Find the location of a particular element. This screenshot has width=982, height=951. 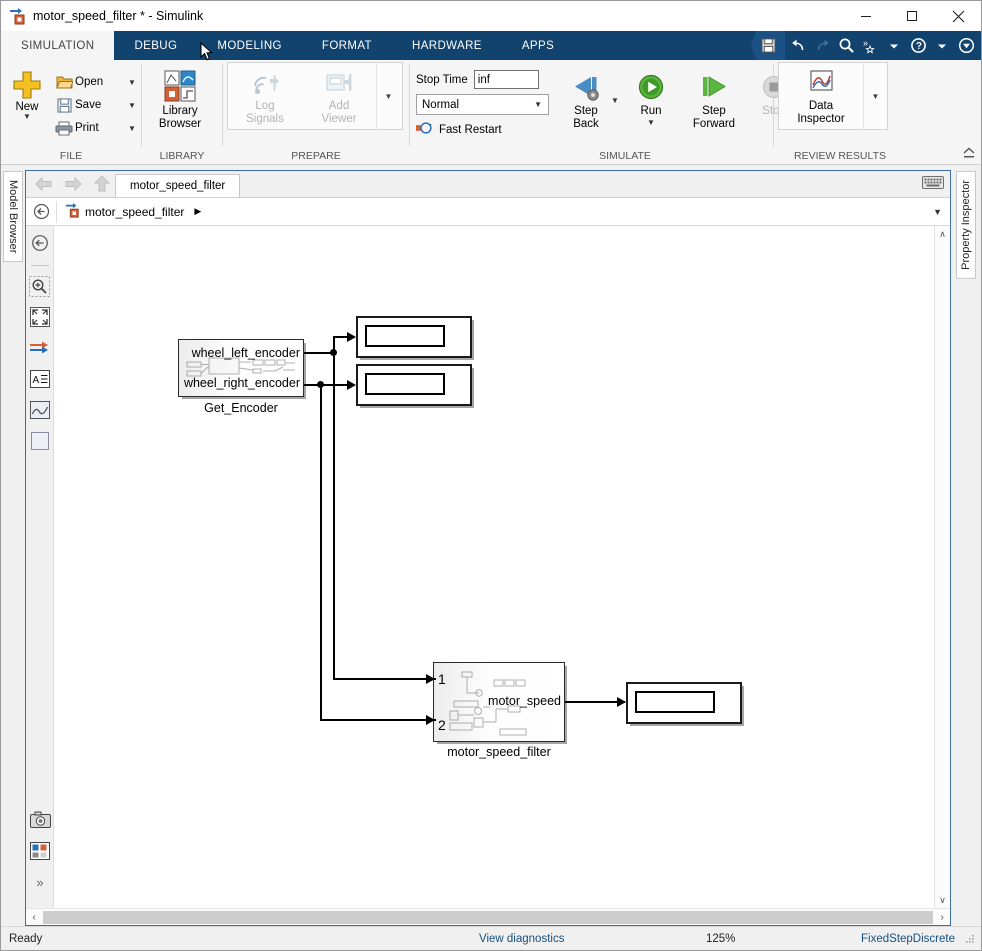

tab-debug: DEBUG is located at coordinates (155, 45).